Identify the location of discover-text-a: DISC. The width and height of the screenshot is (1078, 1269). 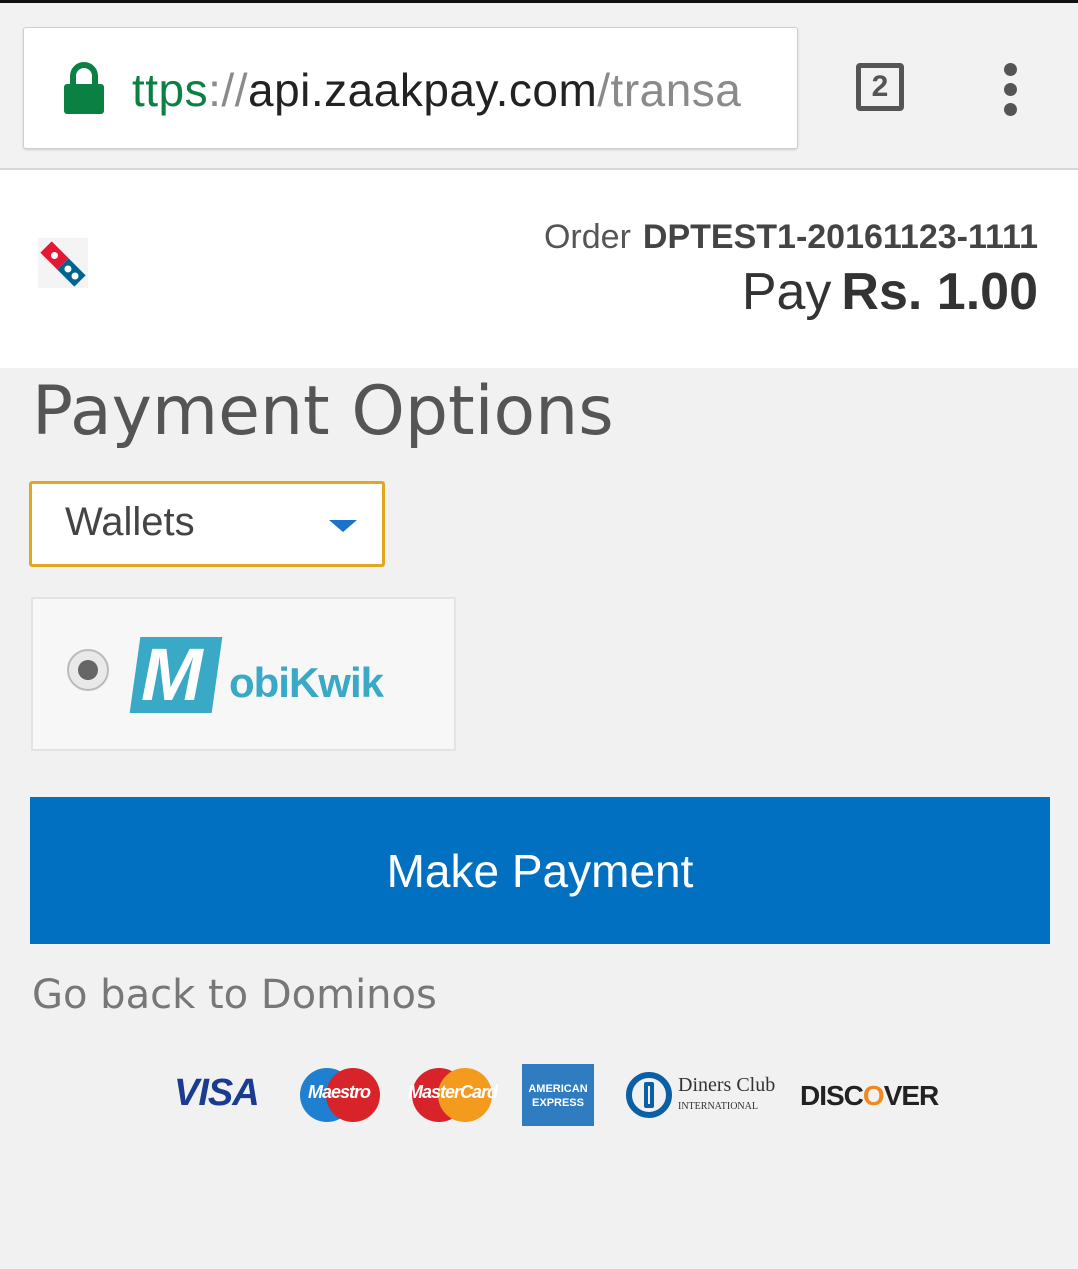
(832, 1095).